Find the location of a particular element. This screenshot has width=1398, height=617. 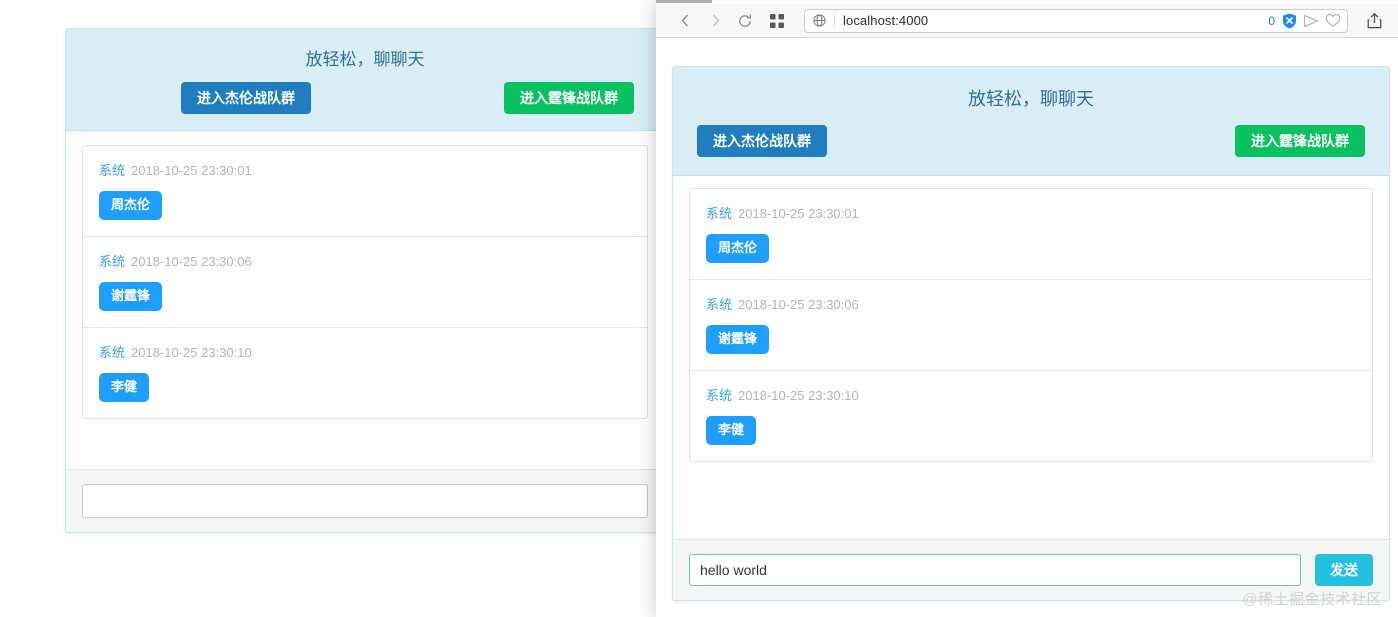

watermark: @稀土掘金技术社区 is located at coordinates (1312, 599).